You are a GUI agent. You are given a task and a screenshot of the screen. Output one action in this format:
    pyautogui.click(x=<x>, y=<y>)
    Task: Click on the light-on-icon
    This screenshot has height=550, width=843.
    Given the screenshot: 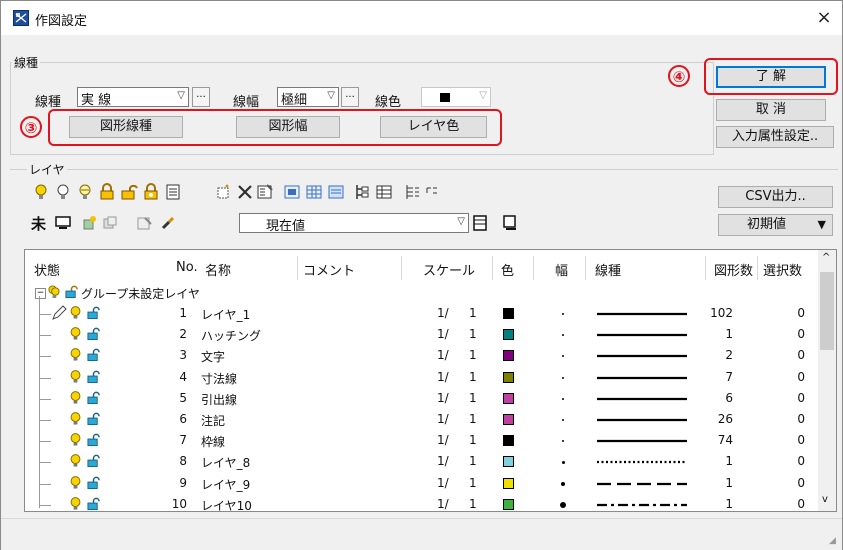 What is the action you would take?
    pyautogui.click(x=41, y=192)
    